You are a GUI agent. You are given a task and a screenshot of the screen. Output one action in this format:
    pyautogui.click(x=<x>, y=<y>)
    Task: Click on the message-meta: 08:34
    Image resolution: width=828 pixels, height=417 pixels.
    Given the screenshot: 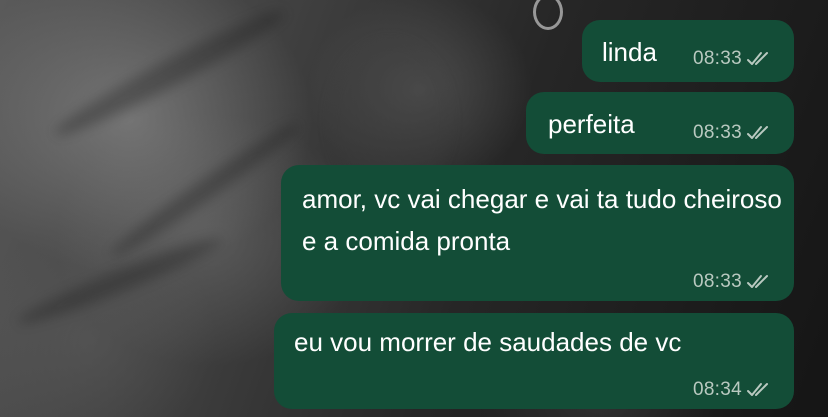 What is the action you would take?
    pyautogui.click(x=732, y=390)
    